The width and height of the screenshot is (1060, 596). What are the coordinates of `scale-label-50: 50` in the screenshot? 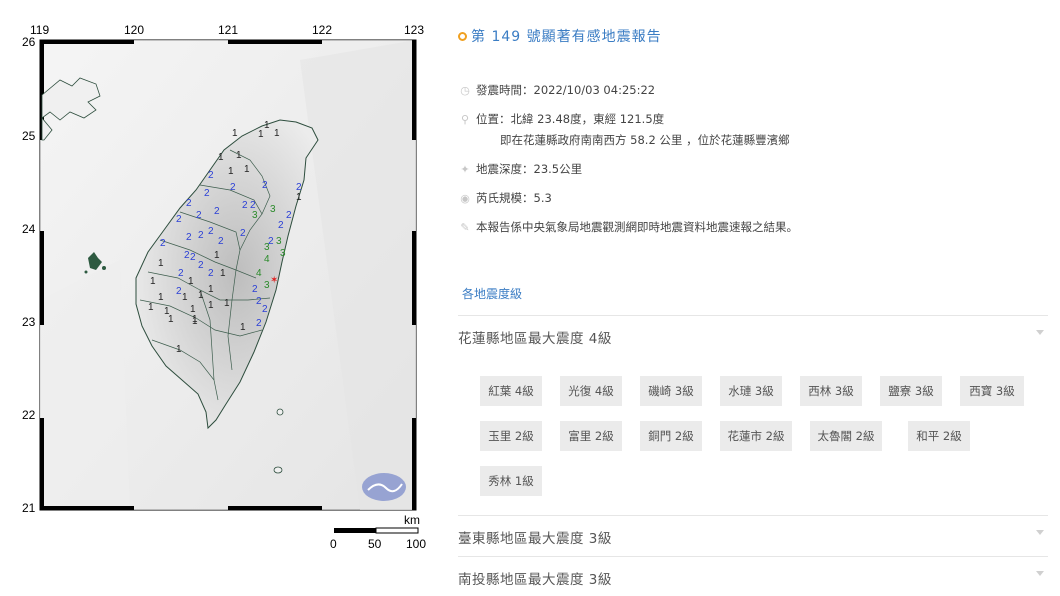 It's located at (375, 544).